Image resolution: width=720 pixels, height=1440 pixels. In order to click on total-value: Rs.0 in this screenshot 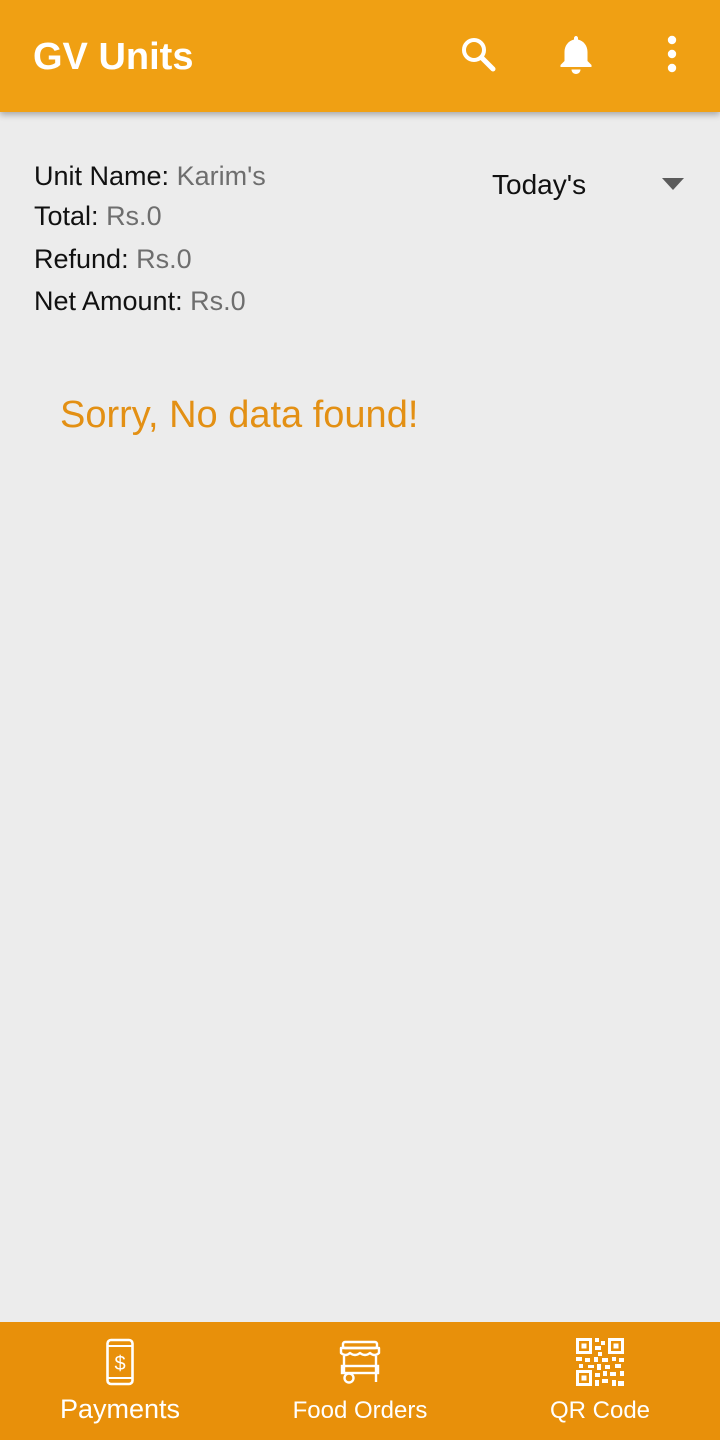, I will do `click(134, 216)`.